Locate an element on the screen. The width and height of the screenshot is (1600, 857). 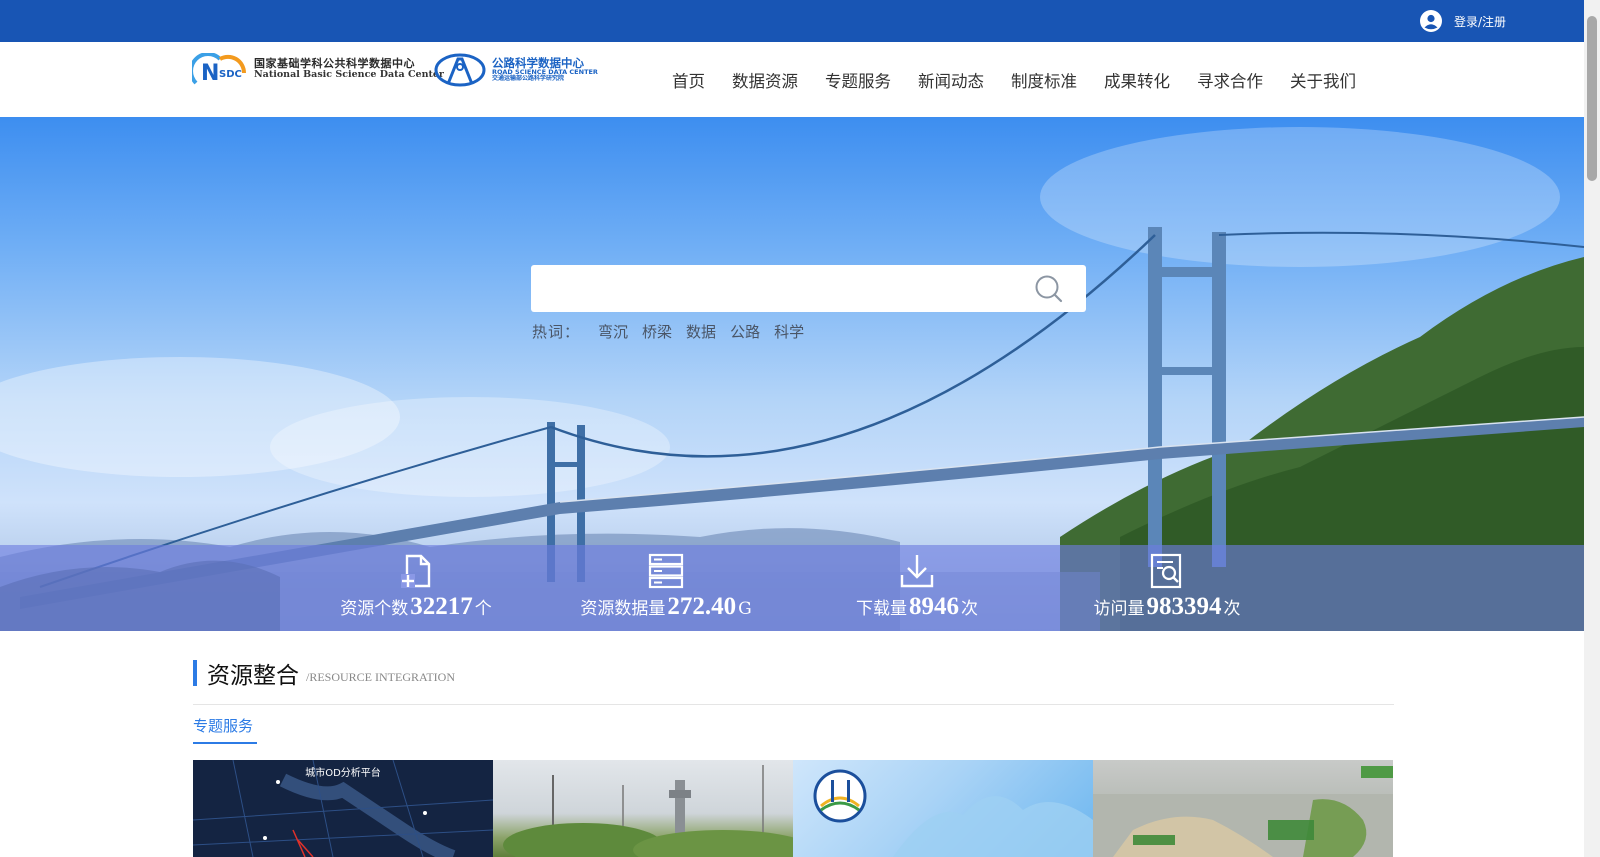
hot-word: 桥梁 is located at coordinates (657, 331).